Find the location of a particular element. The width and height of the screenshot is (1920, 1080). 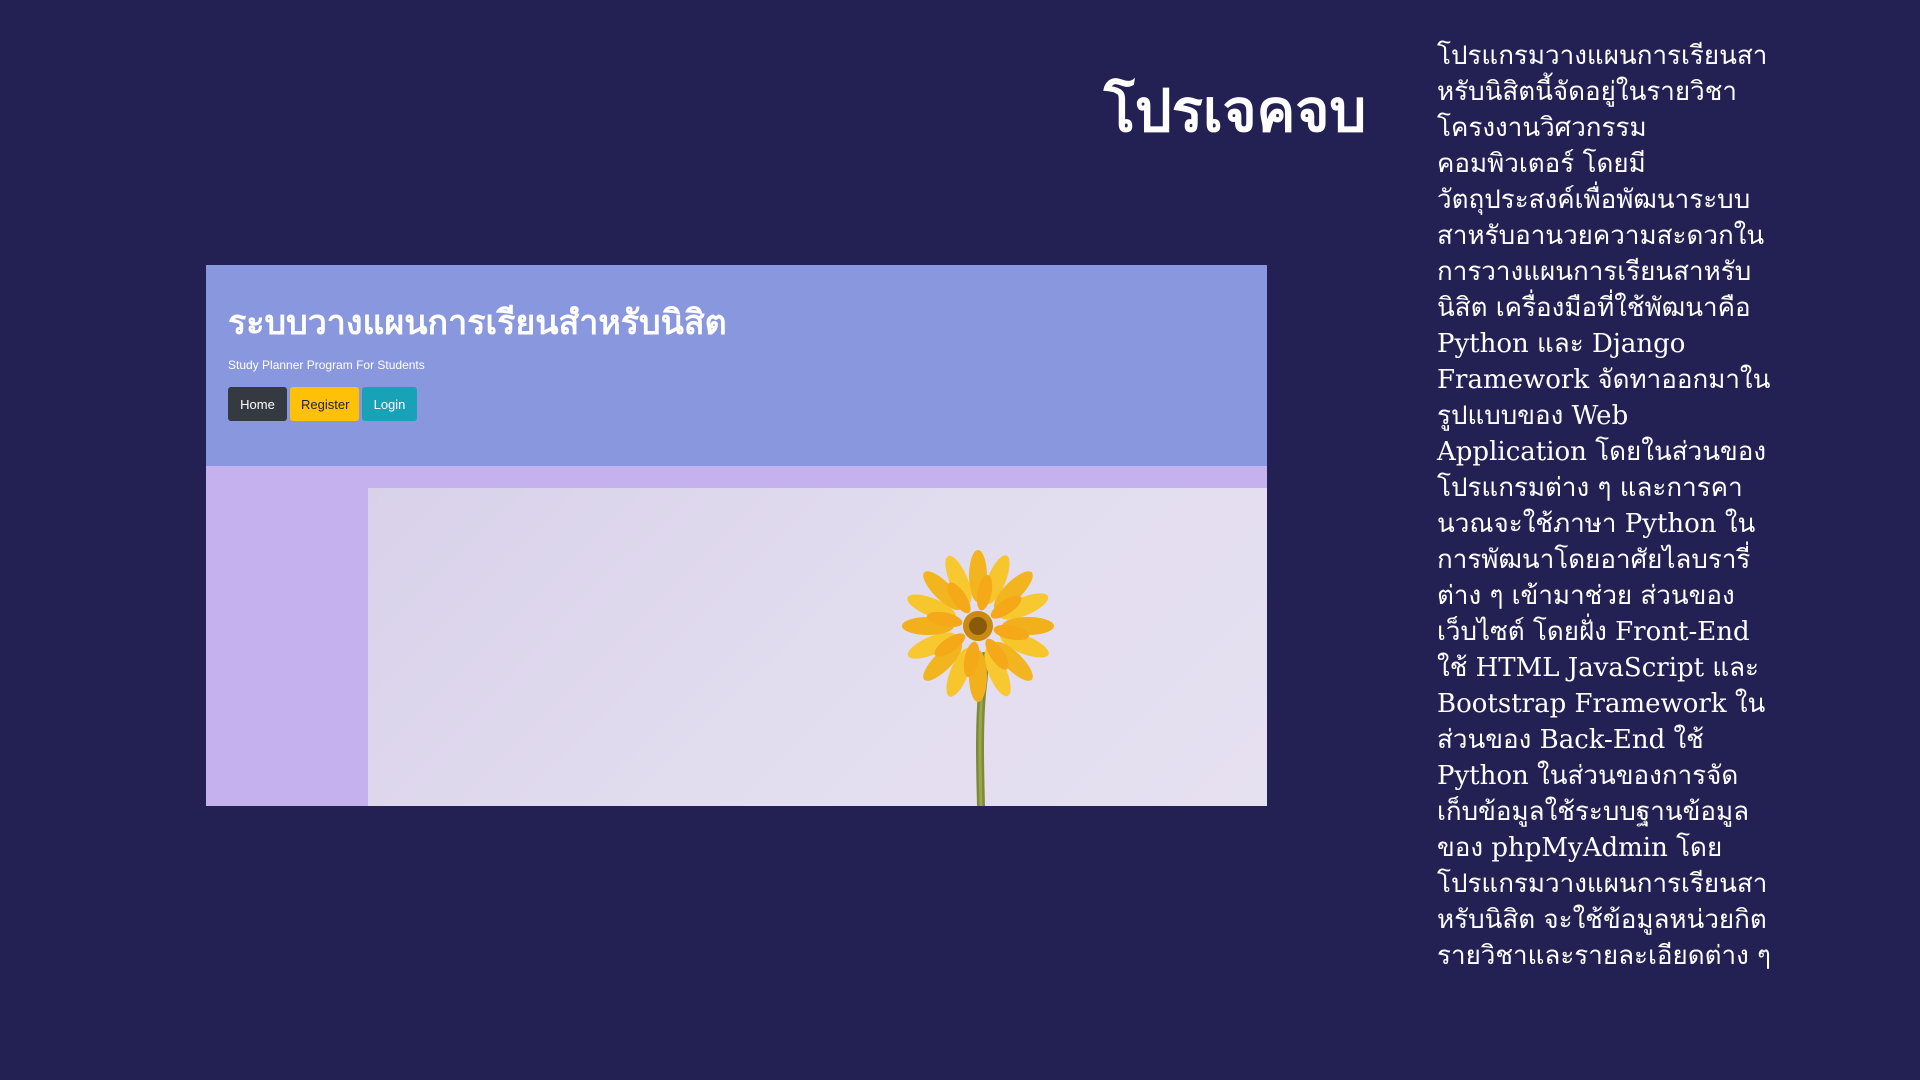

home-button: Home is located at coordinates (257, 404).